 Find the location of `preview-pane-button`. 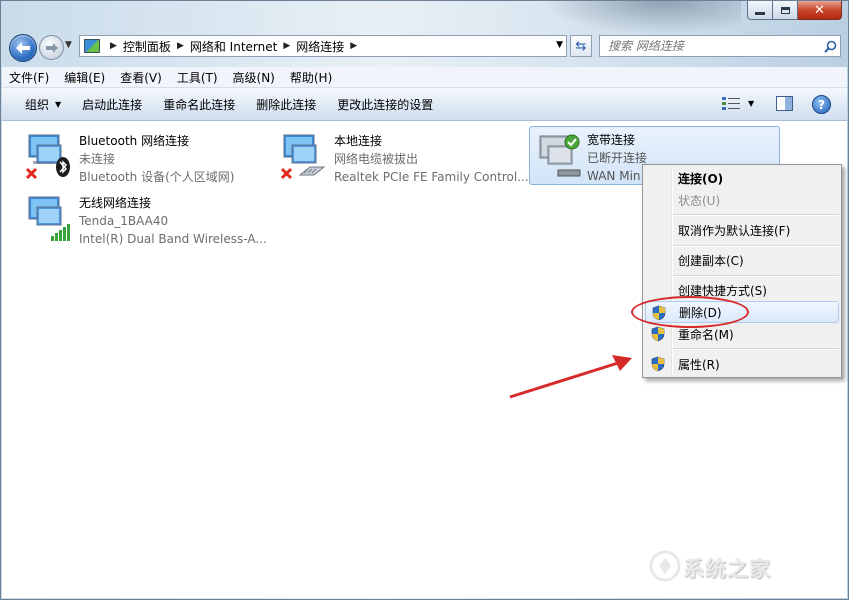

preview-pane-button is located at coordinates (784, 105).